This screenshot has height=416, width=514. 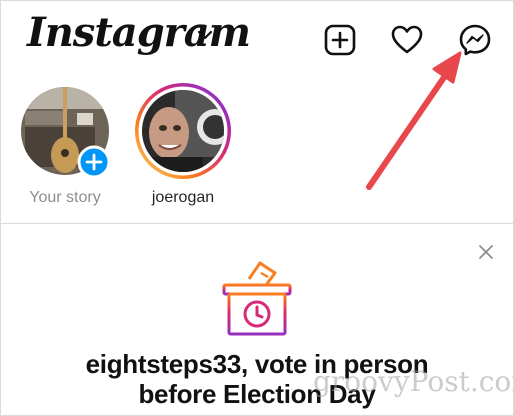 I want to click on annotation-arrow, so click(x=414, y=120).